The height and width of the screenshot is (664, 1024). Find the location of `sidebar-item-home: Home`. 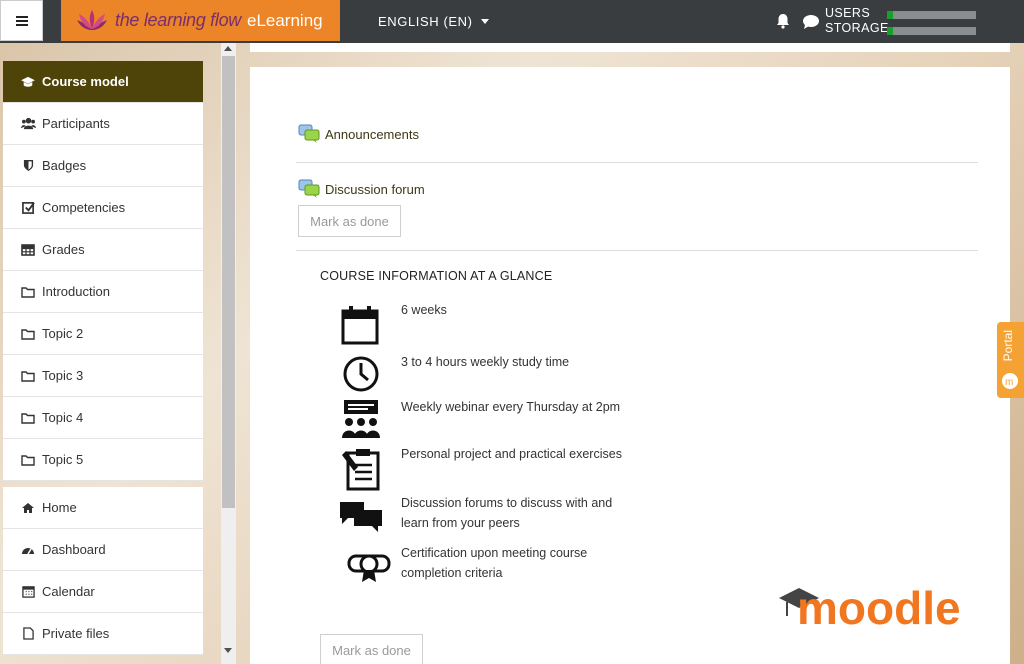

sidebar-item-home: Home is located at coordinates (103, 508).